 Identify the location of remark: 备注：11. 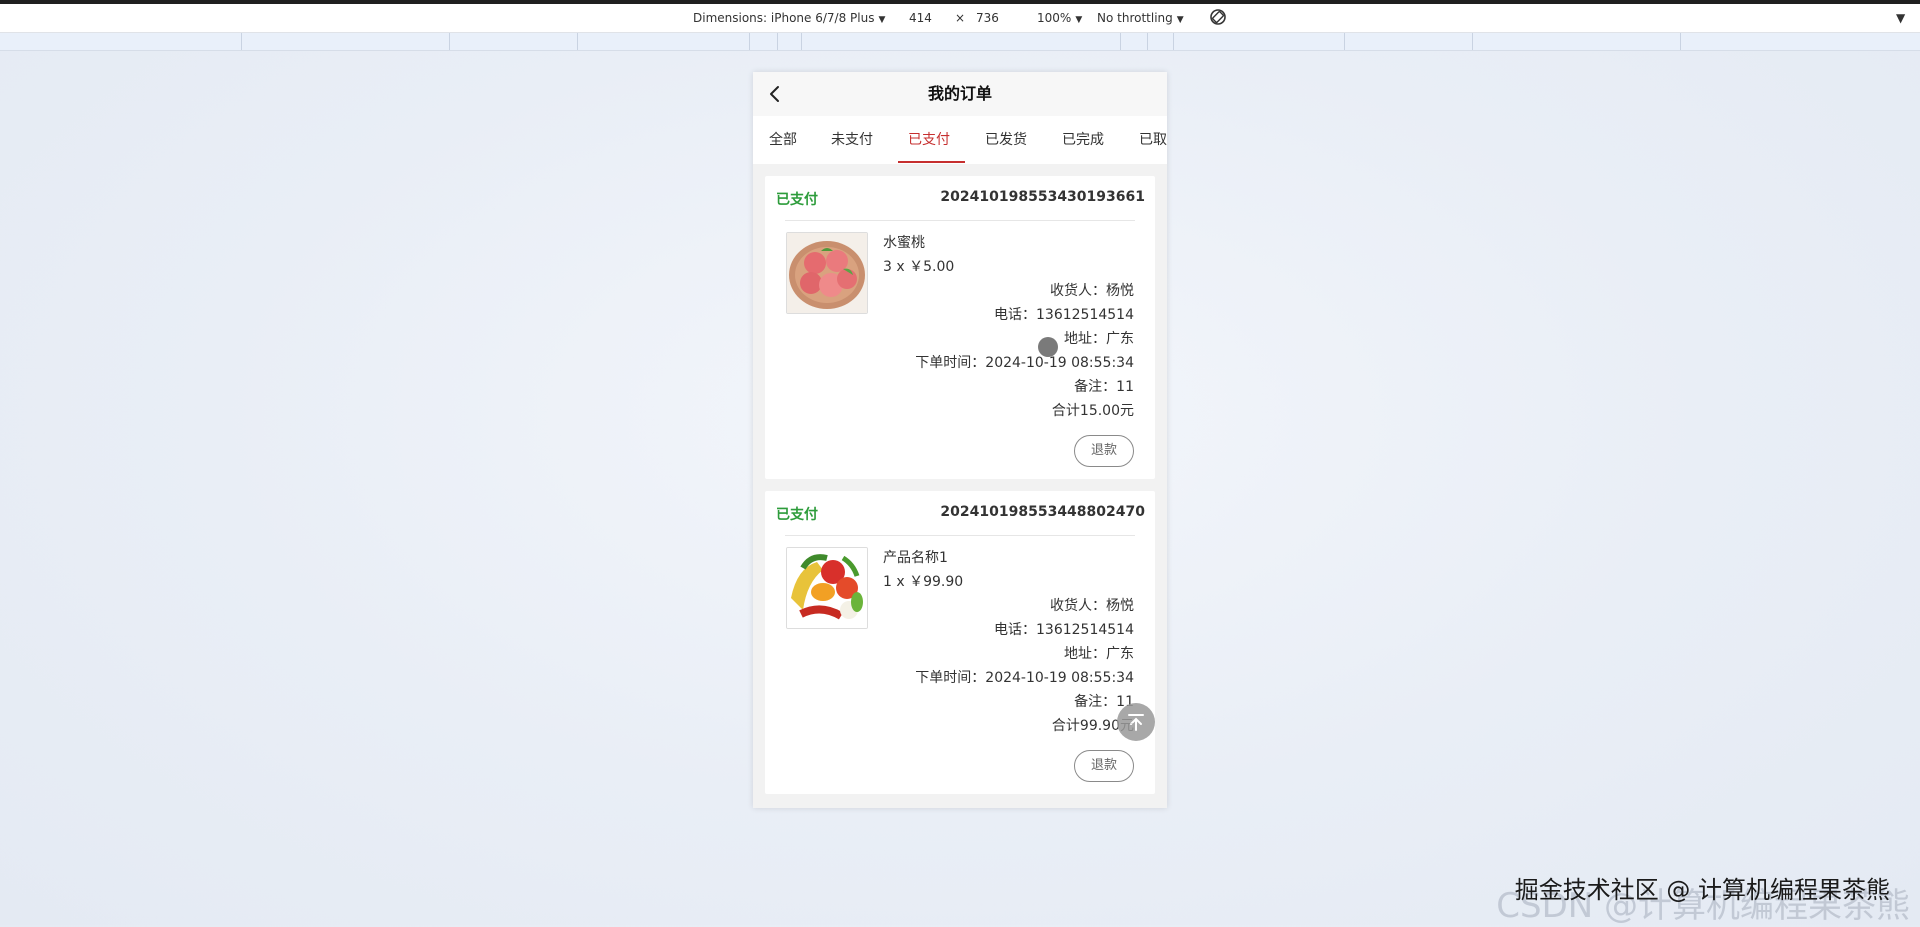
(1104, 387).